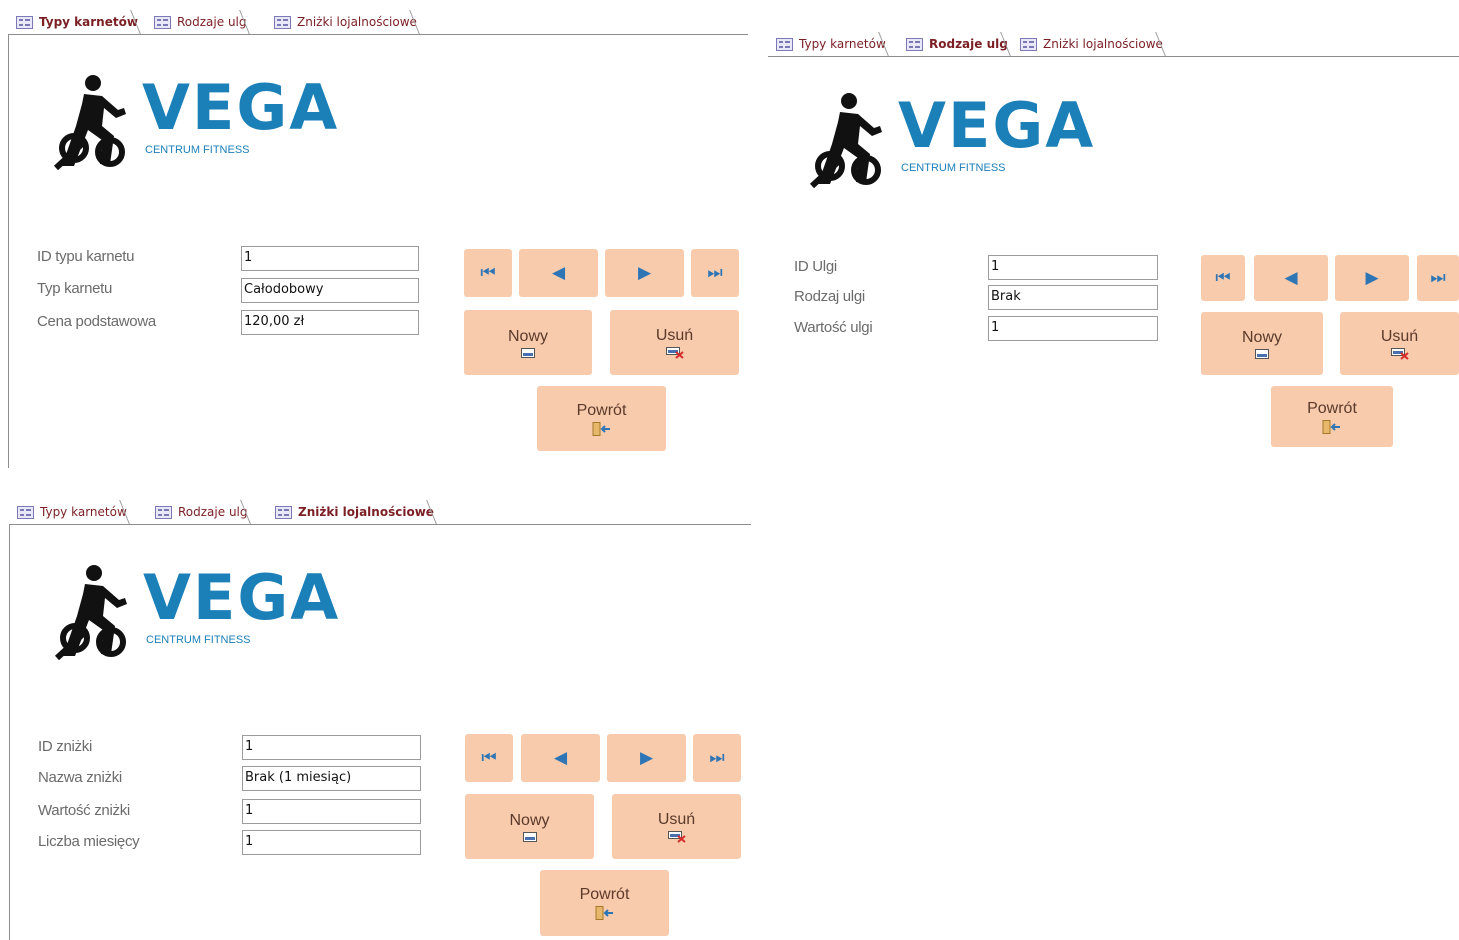  Describe the element at coordinates (331, 747) in the screenshot. I see `field-id-znizki: 1` at that location.